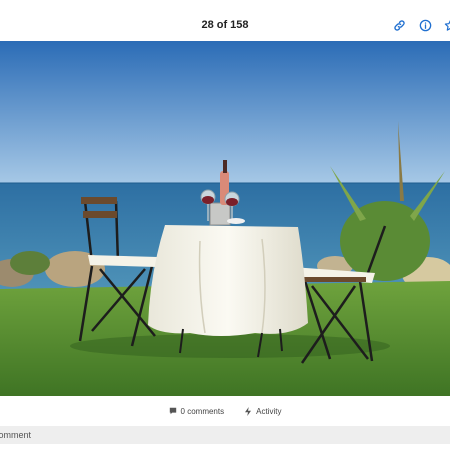 The width and height of the screenshot is (450, 450). I want to click on comments-button: 0 comments, so click(197, 411).